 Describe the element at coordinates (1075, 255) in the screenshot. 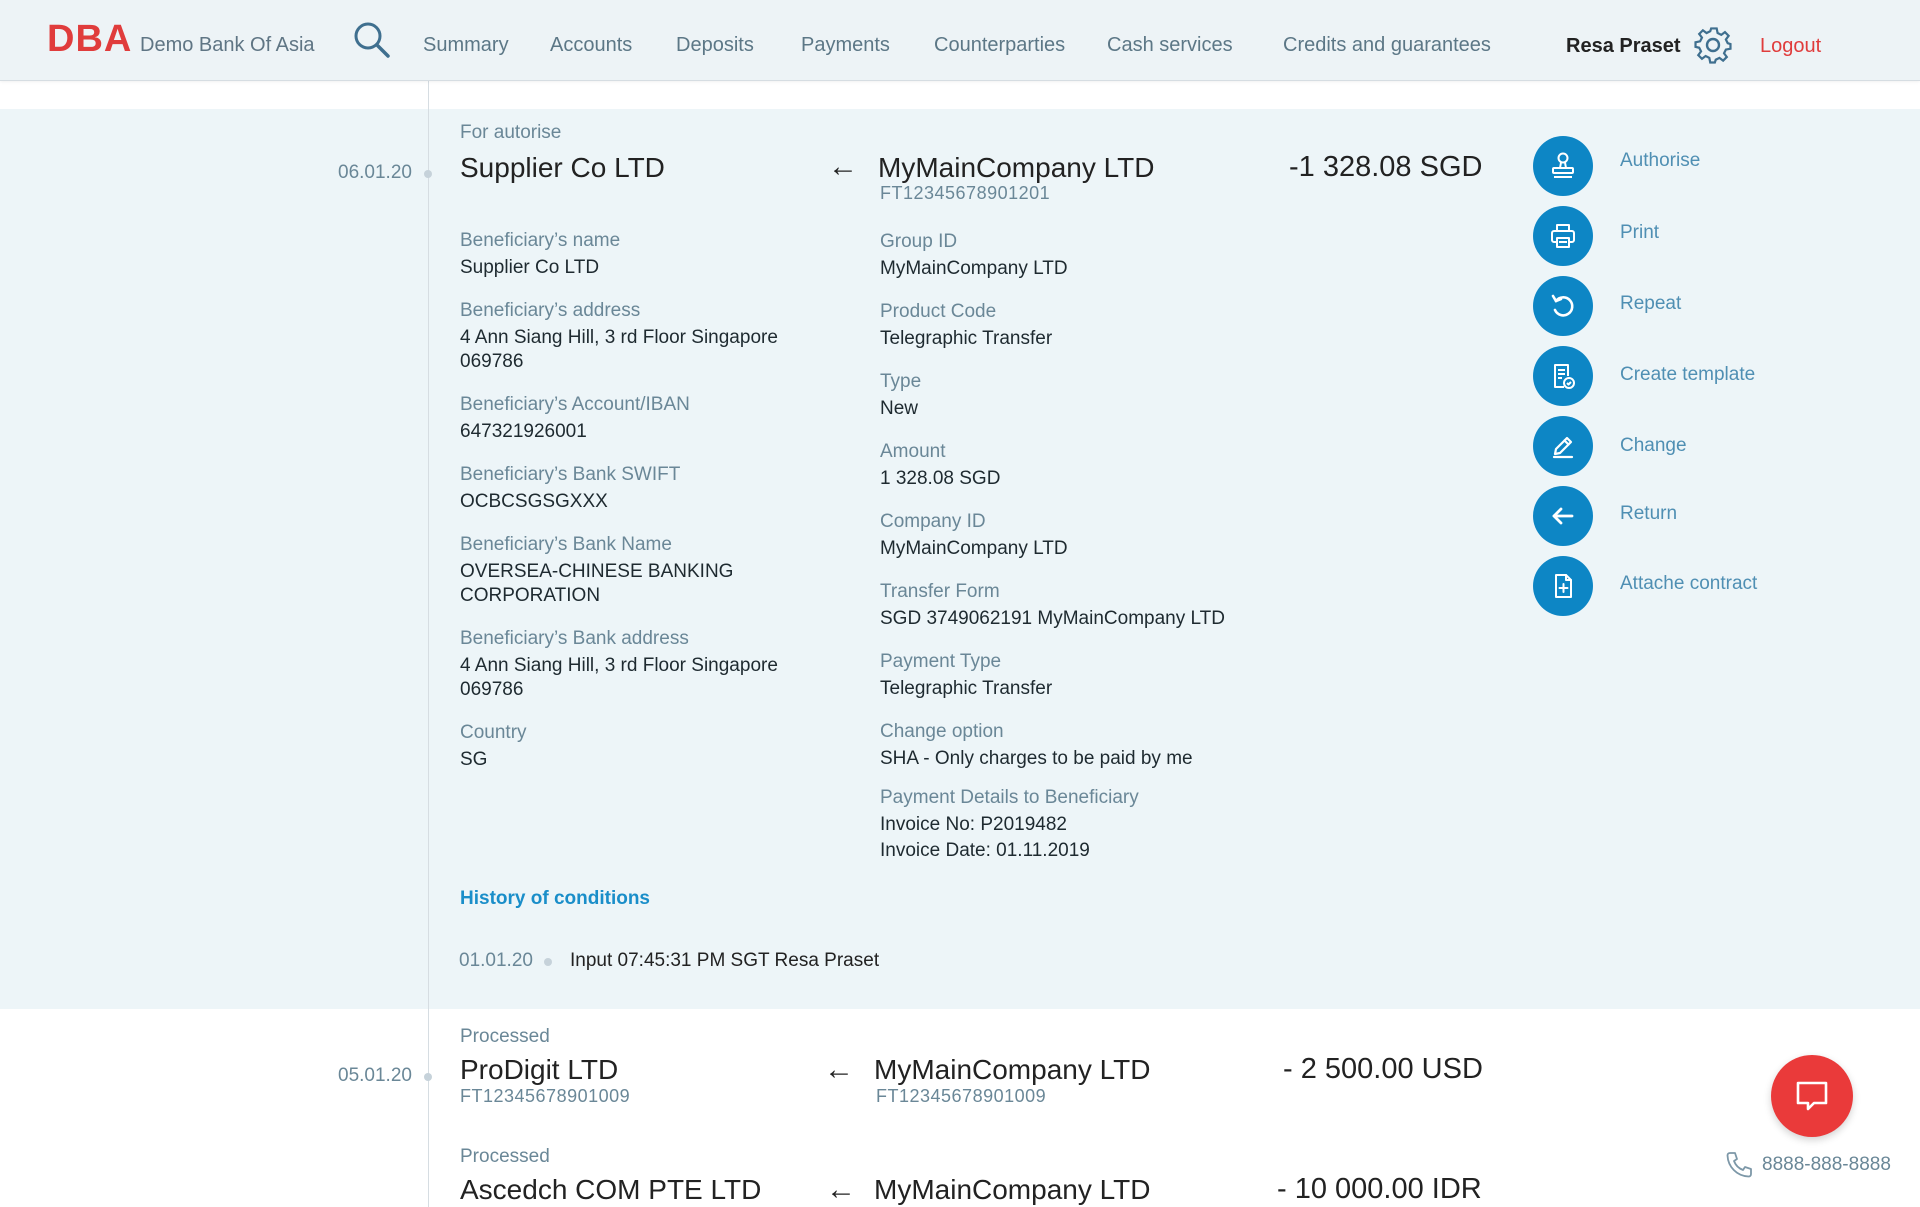

I see `field-group-id: Group ID MyMainCompany LTD` at that location.